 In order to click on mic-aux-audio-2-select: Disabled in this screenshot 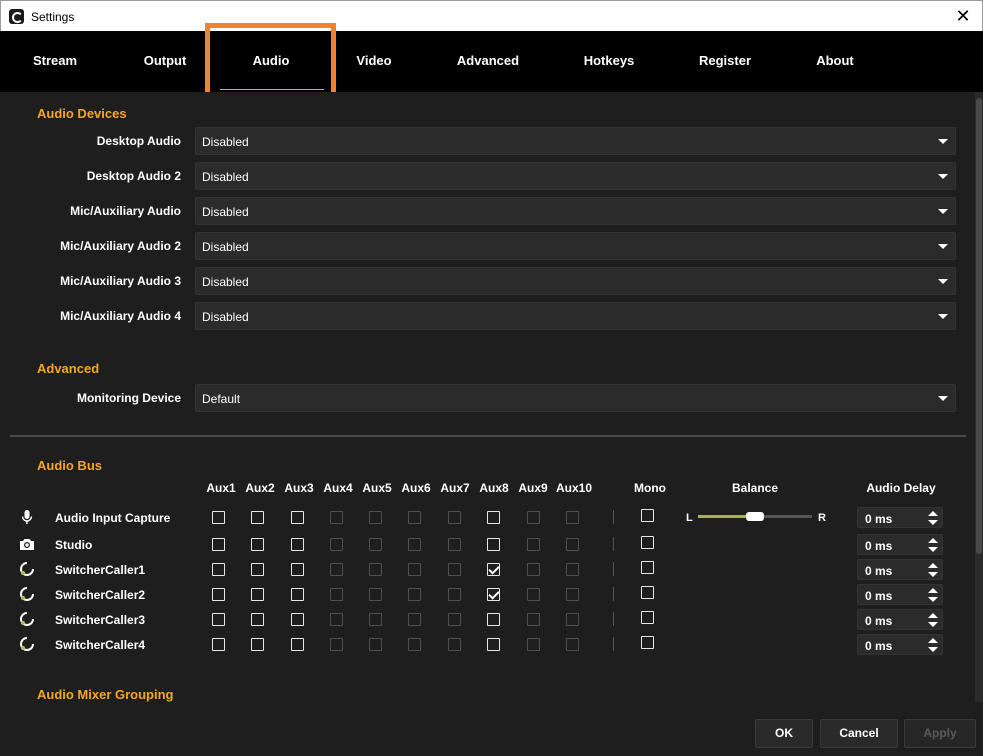, I will do `click(575, 246)`.